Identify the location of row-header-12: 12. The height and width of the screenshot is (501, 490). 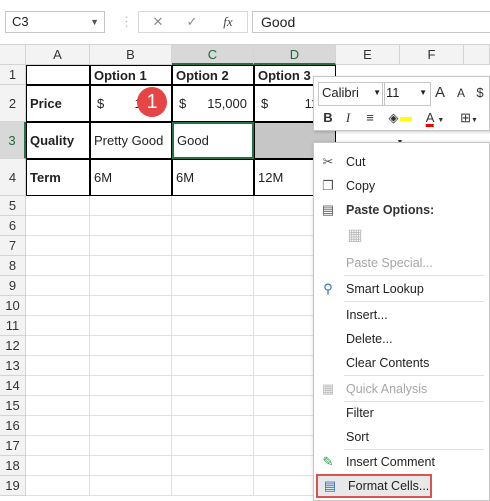
(13, 346).